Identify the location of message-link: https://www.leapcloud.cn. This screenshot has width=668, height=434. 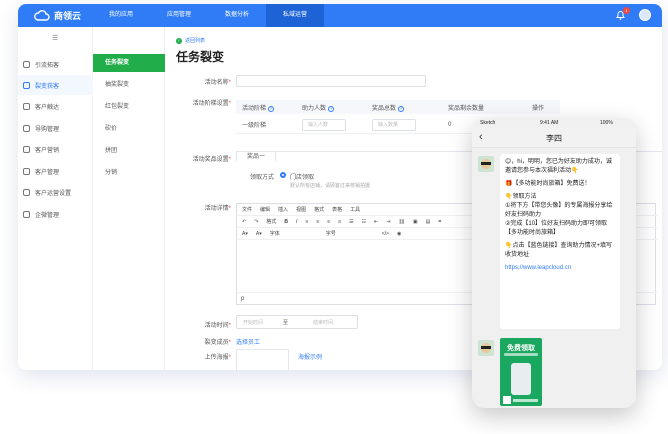
(560, 268).